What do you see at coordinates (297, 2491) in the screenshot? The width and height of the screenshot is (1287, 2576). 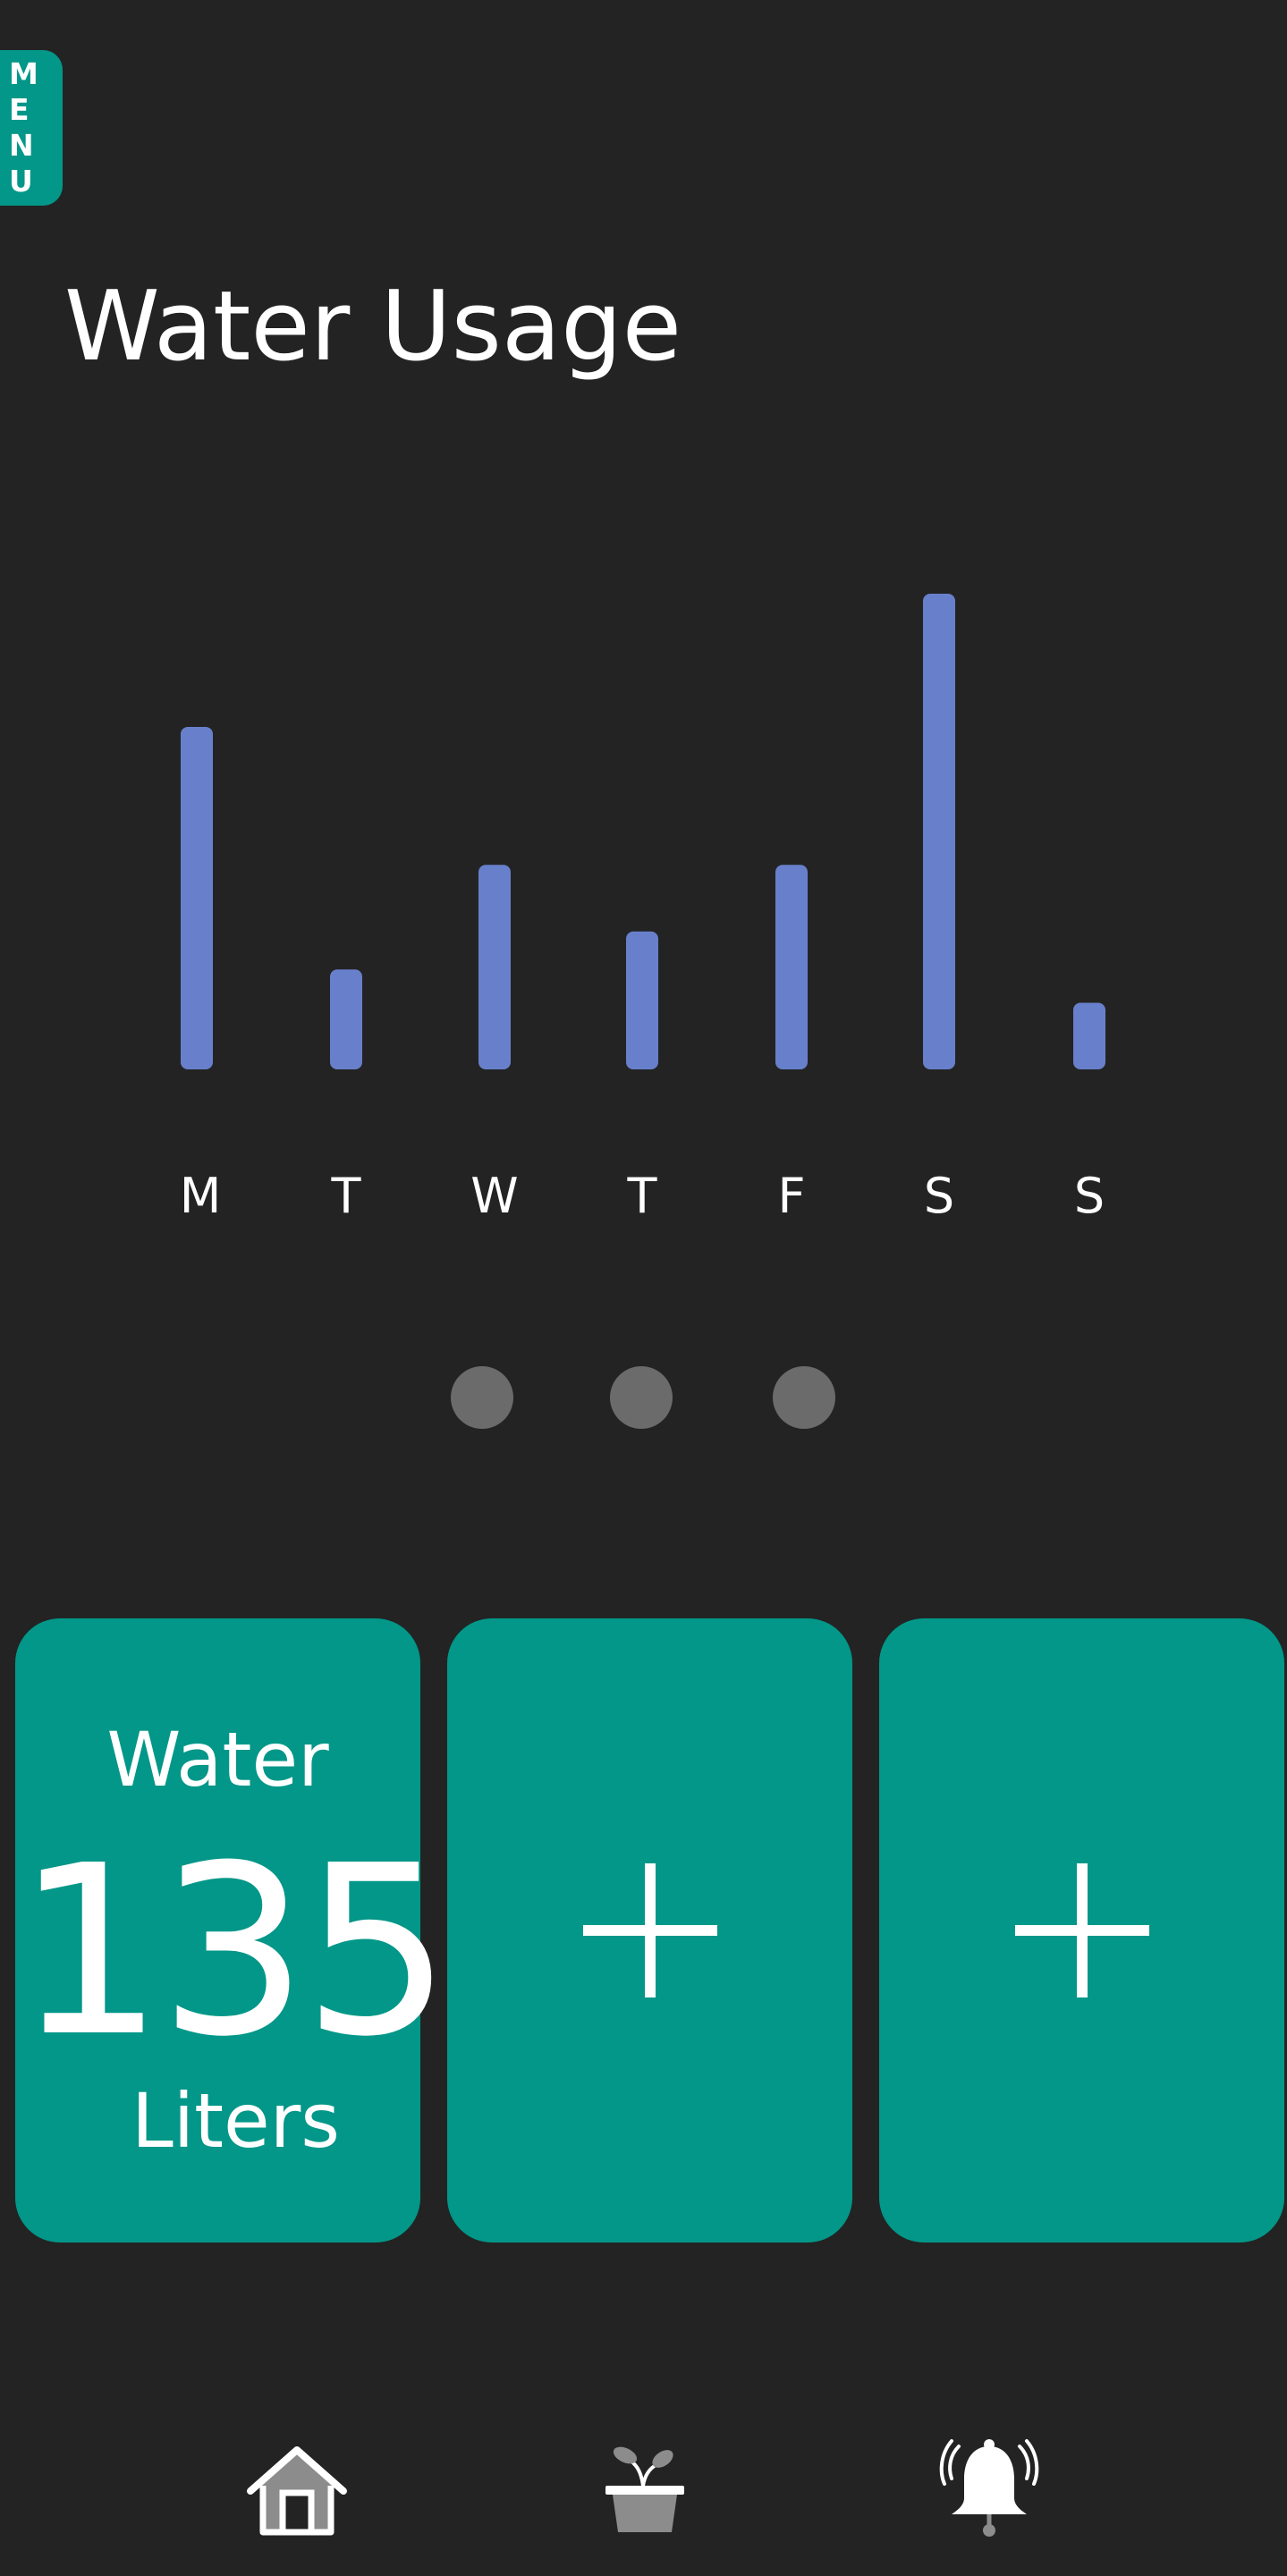 I see `home-icon` at bounding box center [297, 2491].